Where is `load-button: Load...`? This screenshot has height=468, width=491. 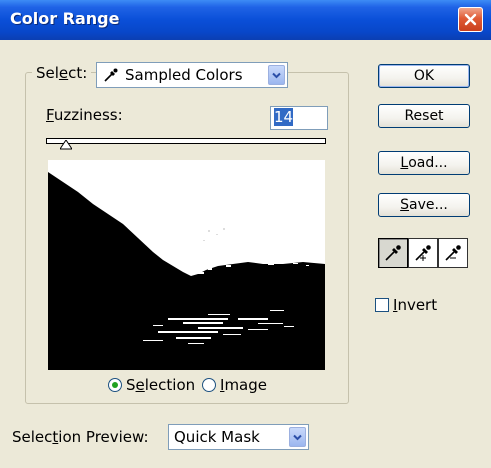 load-button: Load... is located at coordinates (424, 163).